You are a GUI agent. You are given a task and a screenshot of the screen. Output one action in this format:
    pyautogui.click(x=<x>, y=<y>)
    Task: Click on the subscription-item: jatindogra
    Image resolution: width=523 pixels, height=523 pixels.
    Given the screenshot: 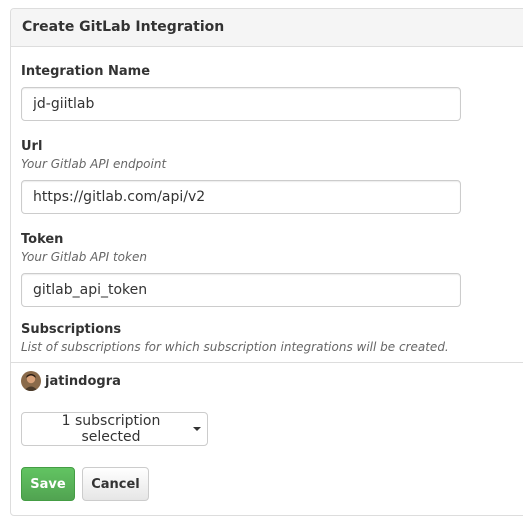 What is the action you would take?
    pyautogui.click(x=71, y=381)
    